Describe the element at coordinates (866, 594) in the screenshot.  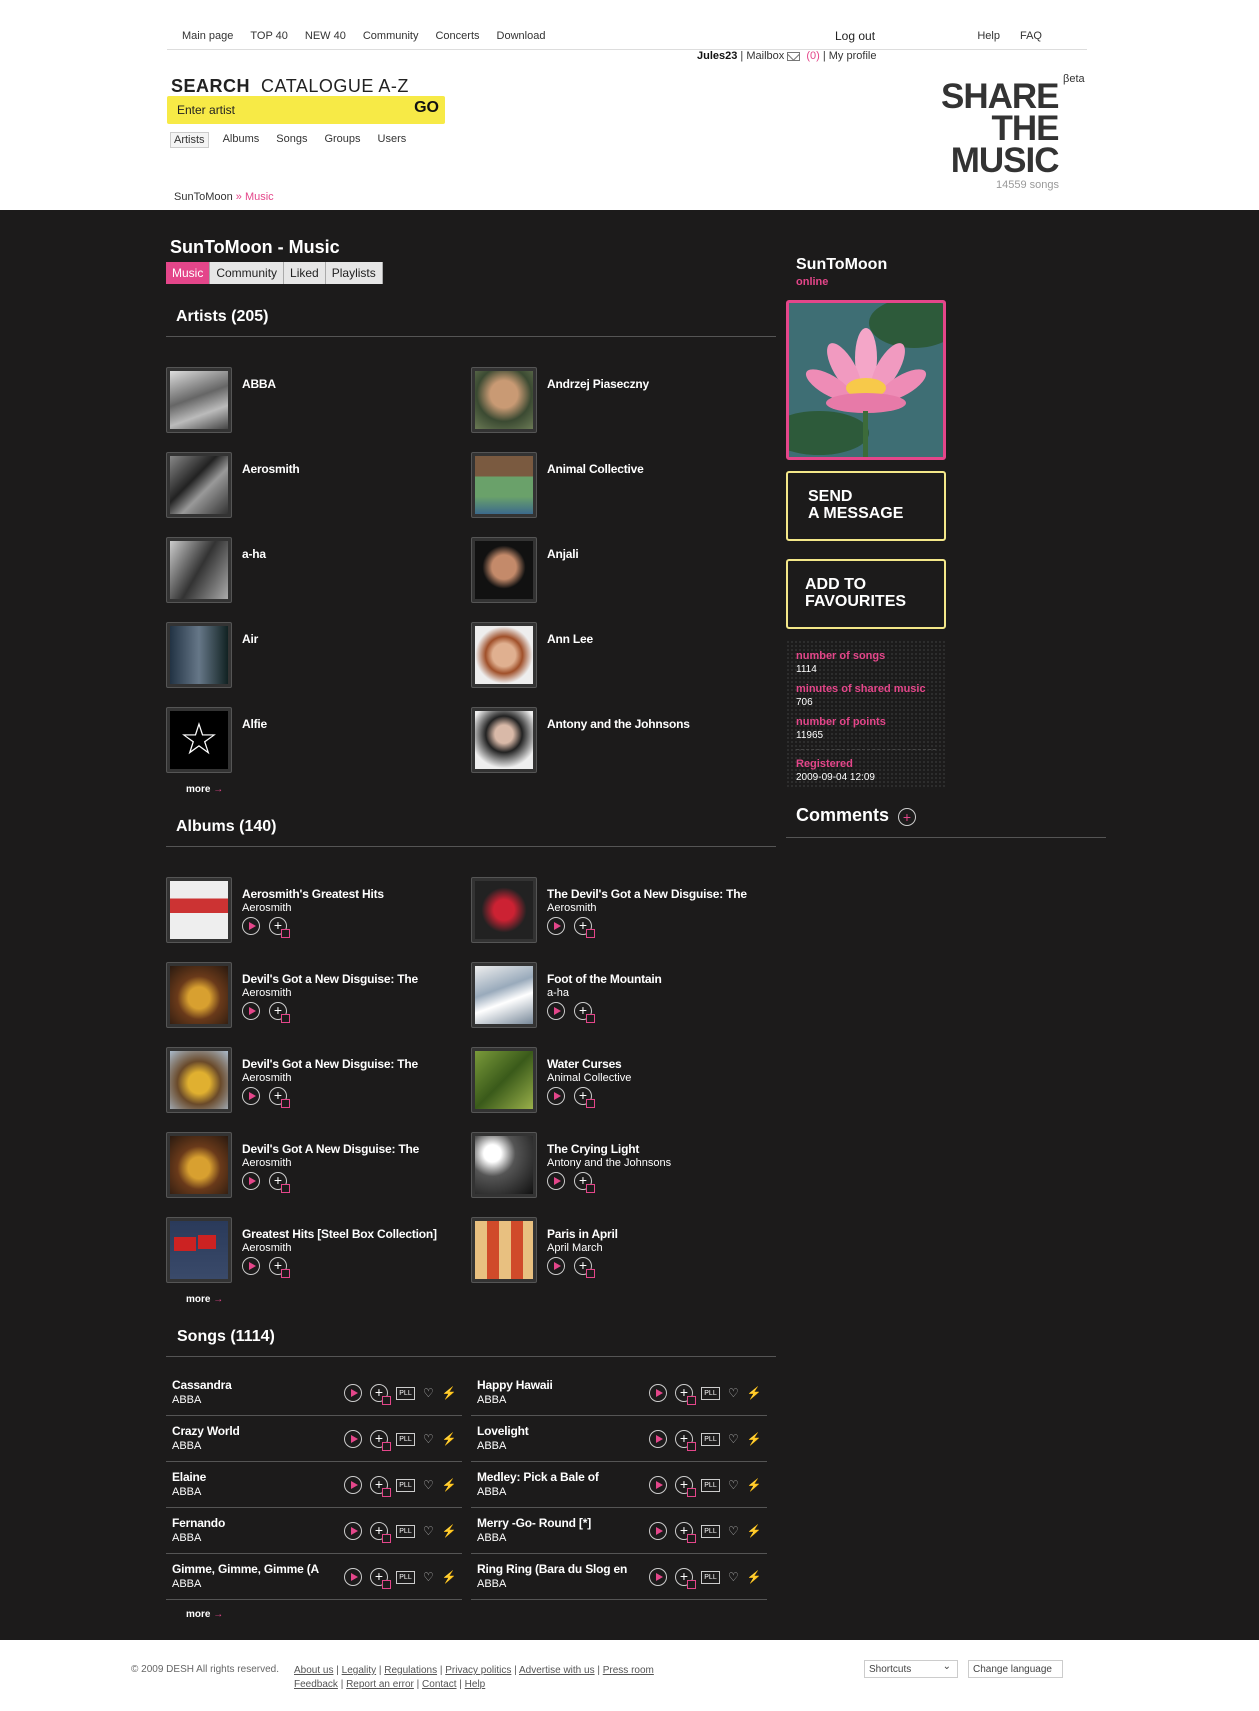
I see `add-to-favourites-button: ADD TO FAVOURITES` at that location.